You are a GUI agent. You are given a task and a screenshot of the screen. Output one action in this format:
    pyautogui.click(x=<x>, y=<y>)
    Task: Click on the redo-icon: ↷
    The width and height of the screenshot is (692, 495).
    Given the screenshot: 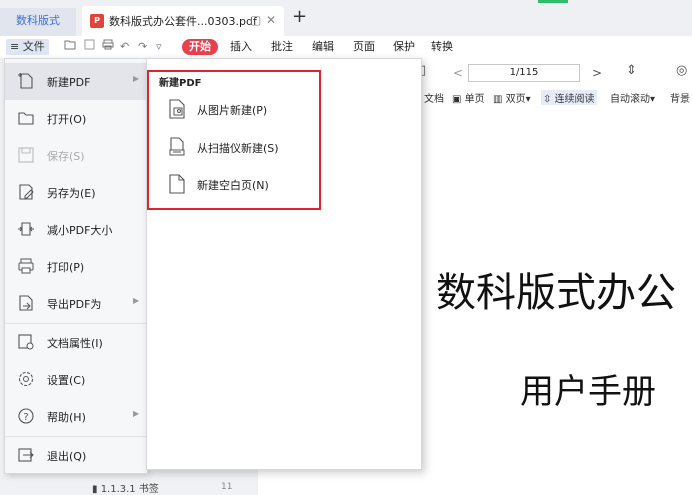 What is the action you would take?
    pyautogui.click(x=142, y=47)
    